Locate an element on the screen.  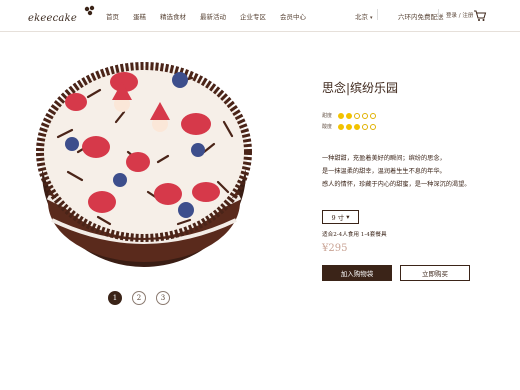
nav-item-member: 会员中心 is located at coordinates (293, 16).